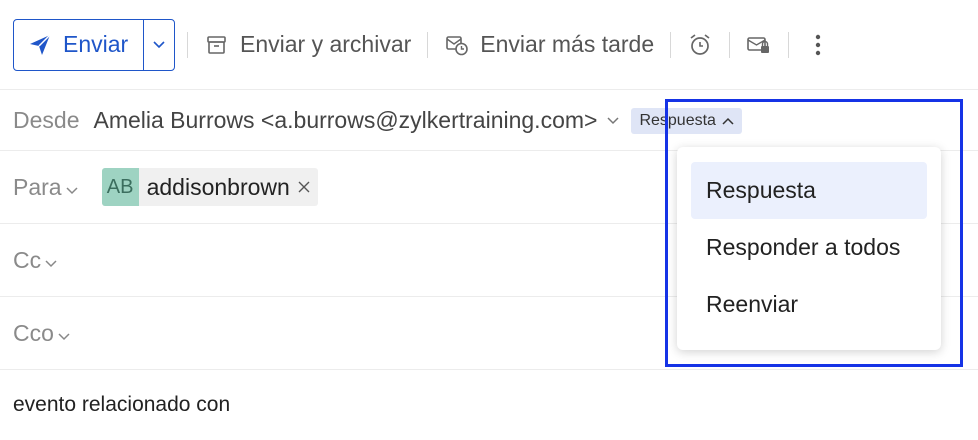 The height and width of the screenshot is (440, 978). Describe the element at coordinates (121, 405) in the screenshot. I see `message-body: evento relacionado con` at that location.